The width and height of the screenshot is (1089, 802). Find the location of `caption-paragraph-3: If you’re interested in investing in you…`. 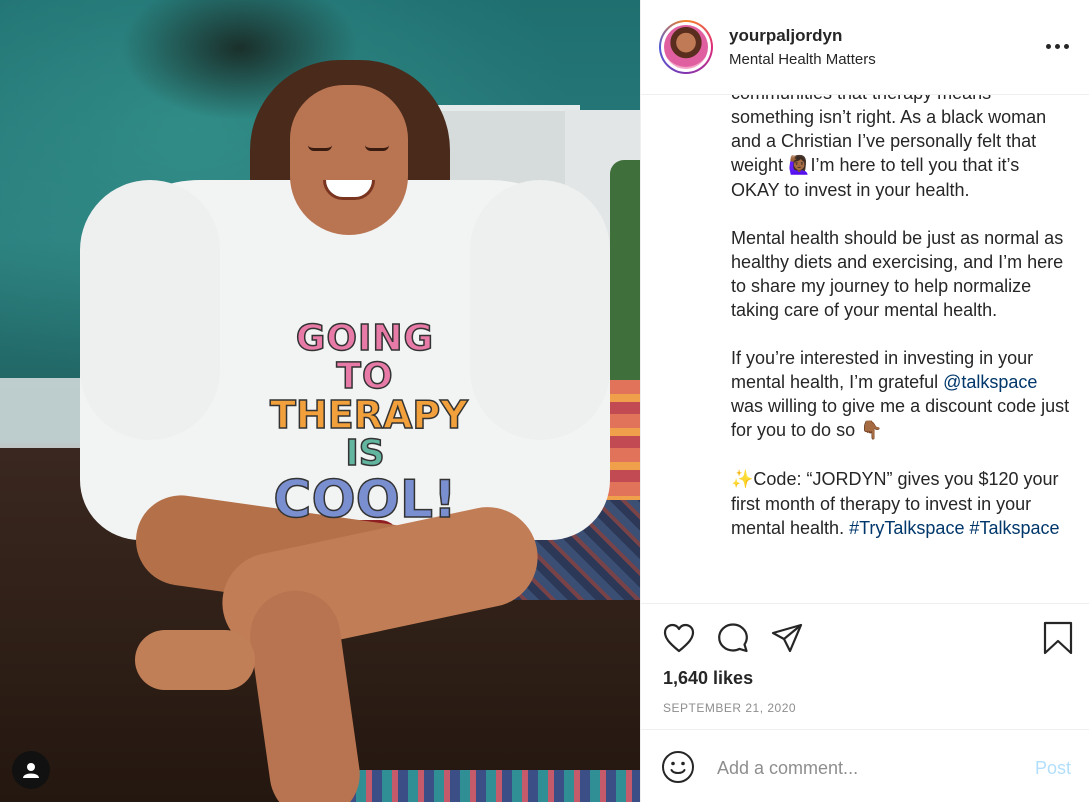

caption-paragraph-3: If you’re interested in investing in you… is located at coordinates (901, 394).